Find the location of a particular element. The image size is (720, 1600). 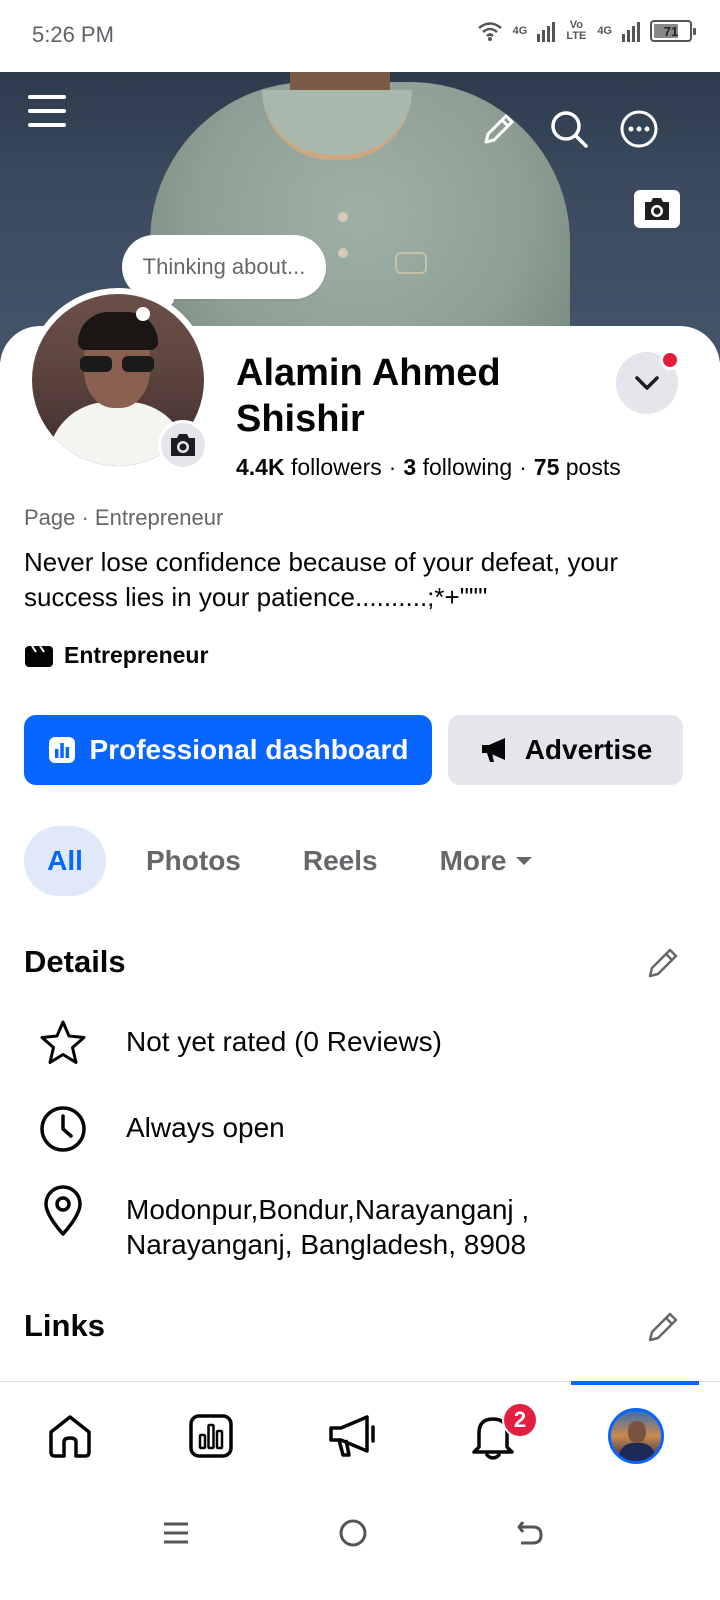

back-button-icon is located at coordinates (530, 1533).